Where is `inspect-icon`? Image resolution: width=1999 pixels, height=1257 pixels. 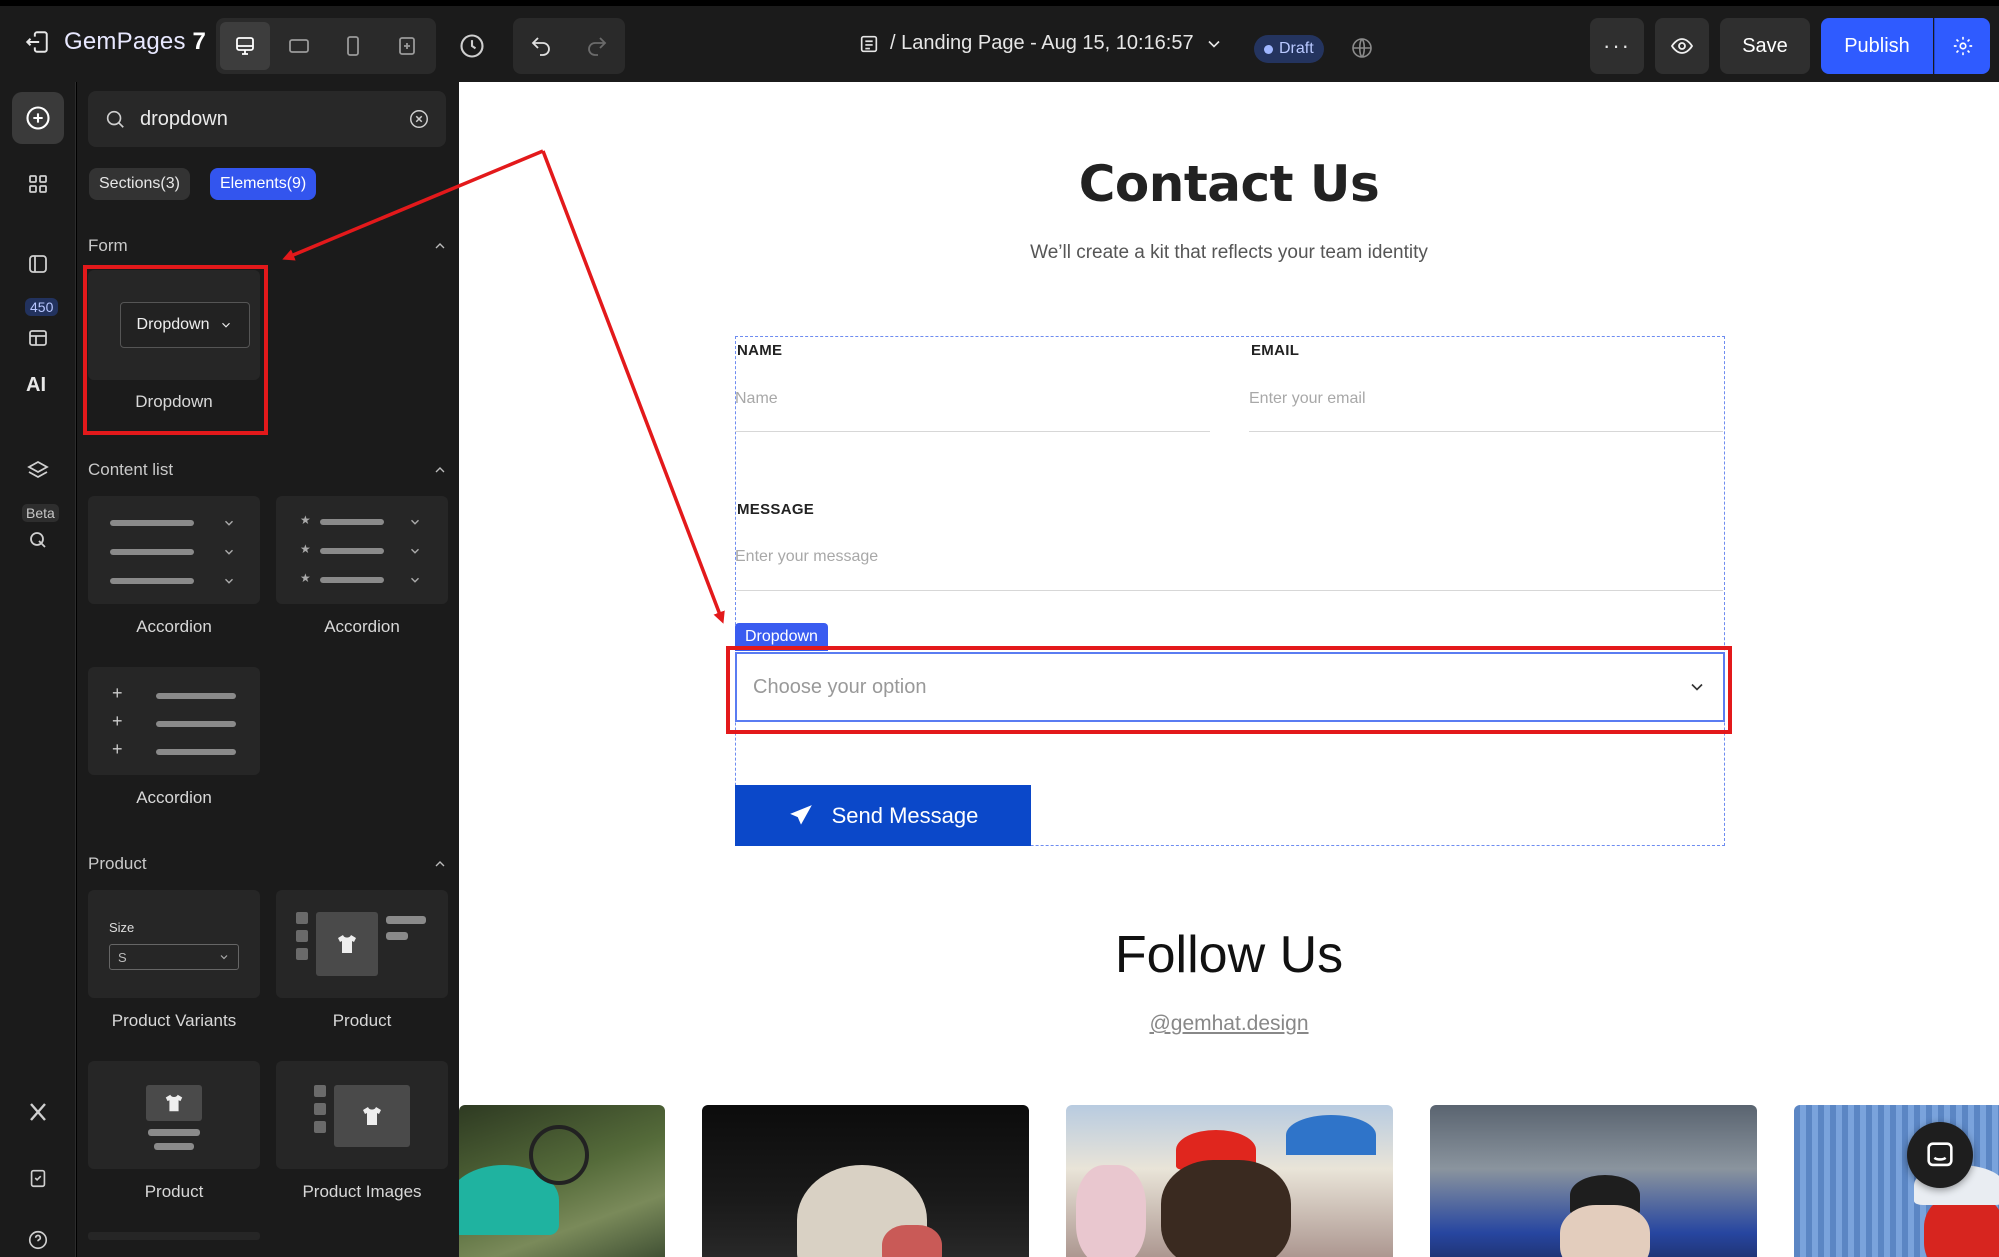
inspect-icon is located at coordinates (38, 540).